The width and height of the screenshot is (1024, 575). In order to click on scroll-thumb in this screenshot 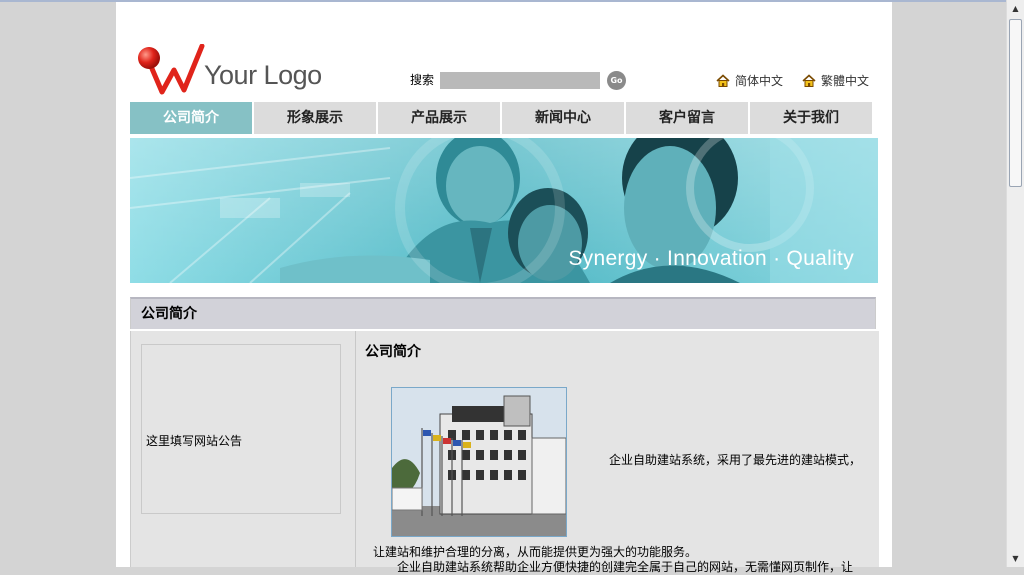, I will do `click(1015, 103)`.